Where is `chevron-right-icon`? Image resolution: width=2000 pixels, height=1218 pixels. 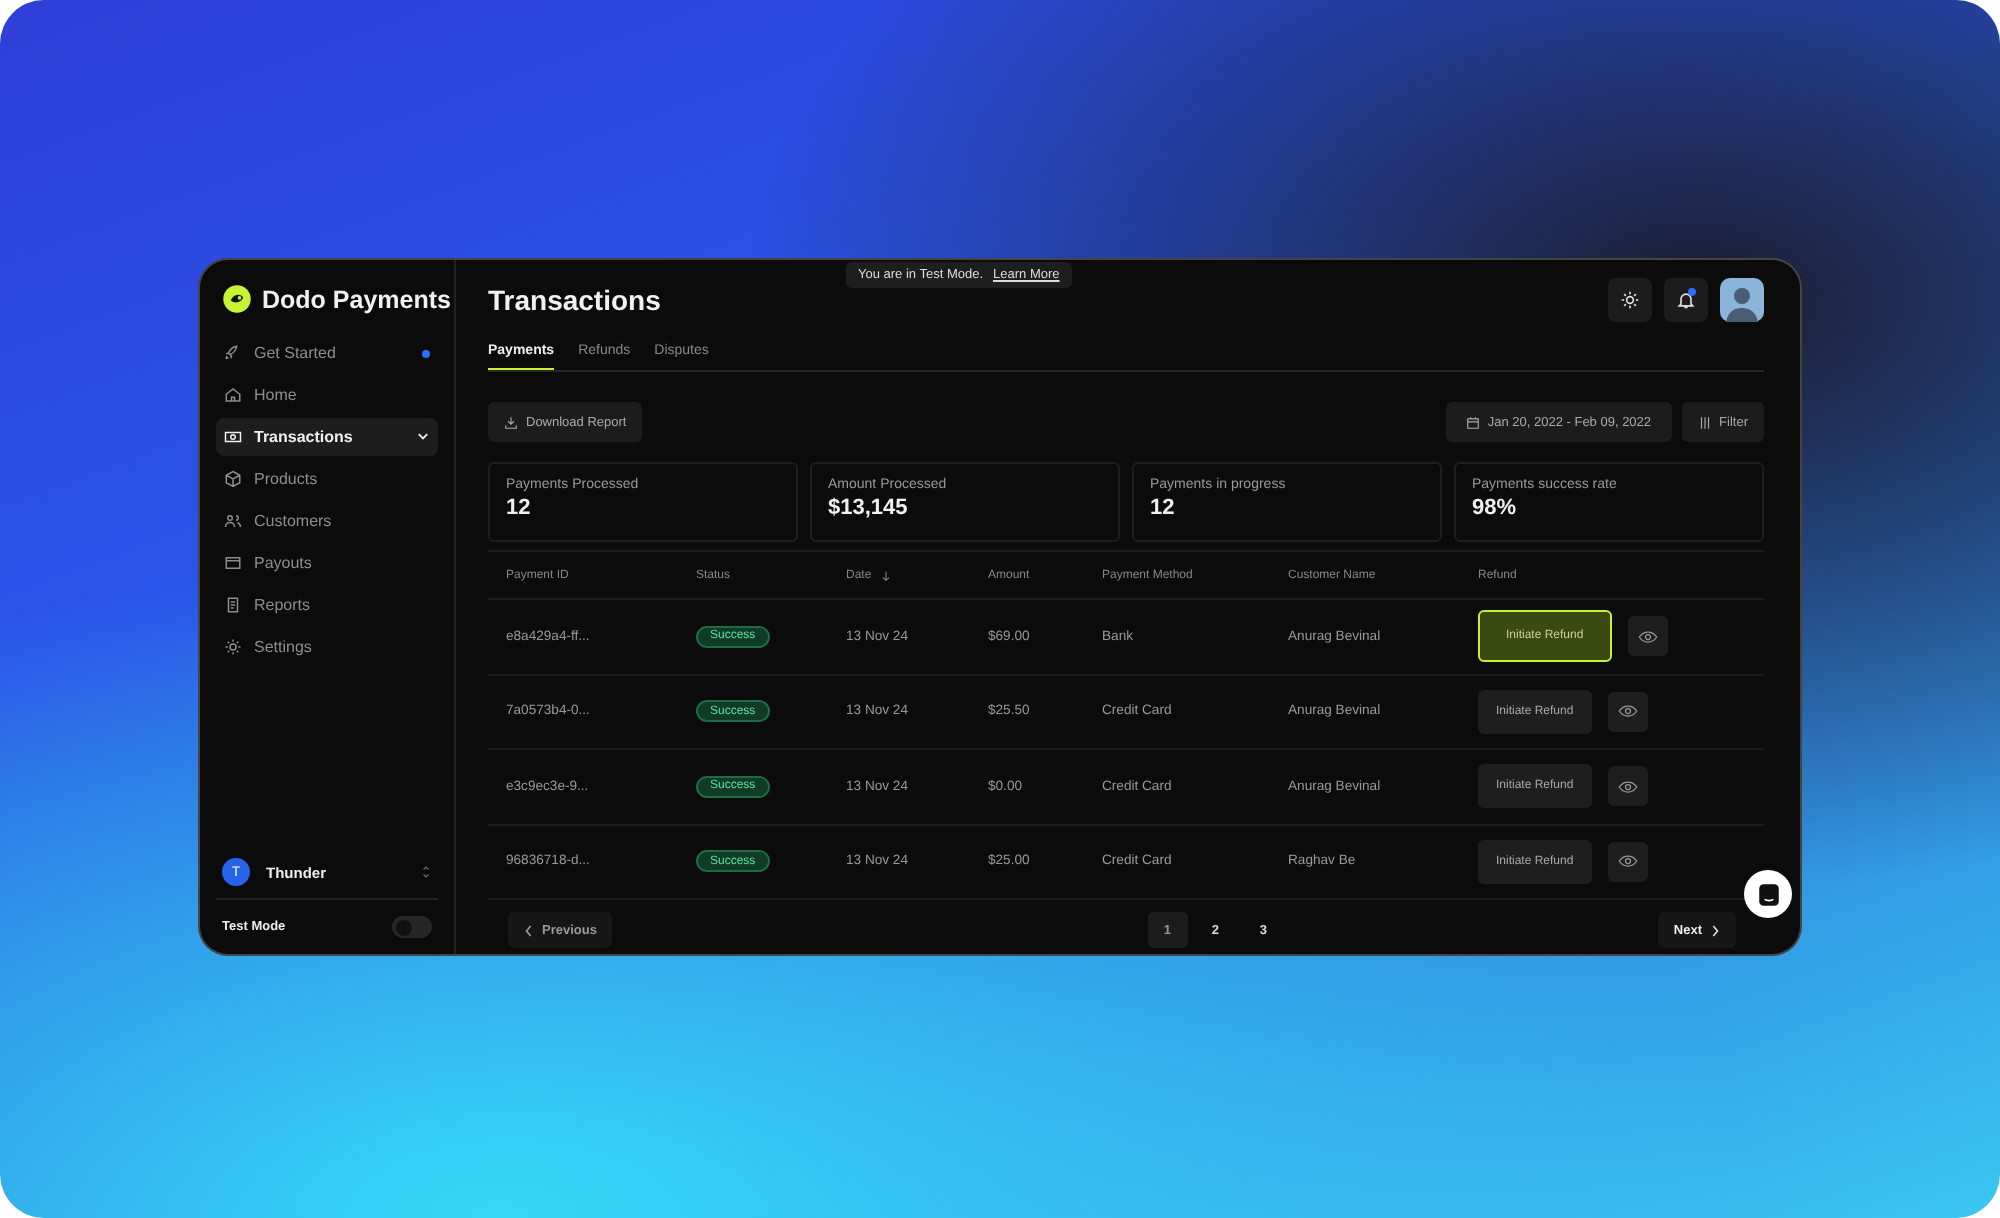
chevron-right-icon is located at coordinates (1715, 930).